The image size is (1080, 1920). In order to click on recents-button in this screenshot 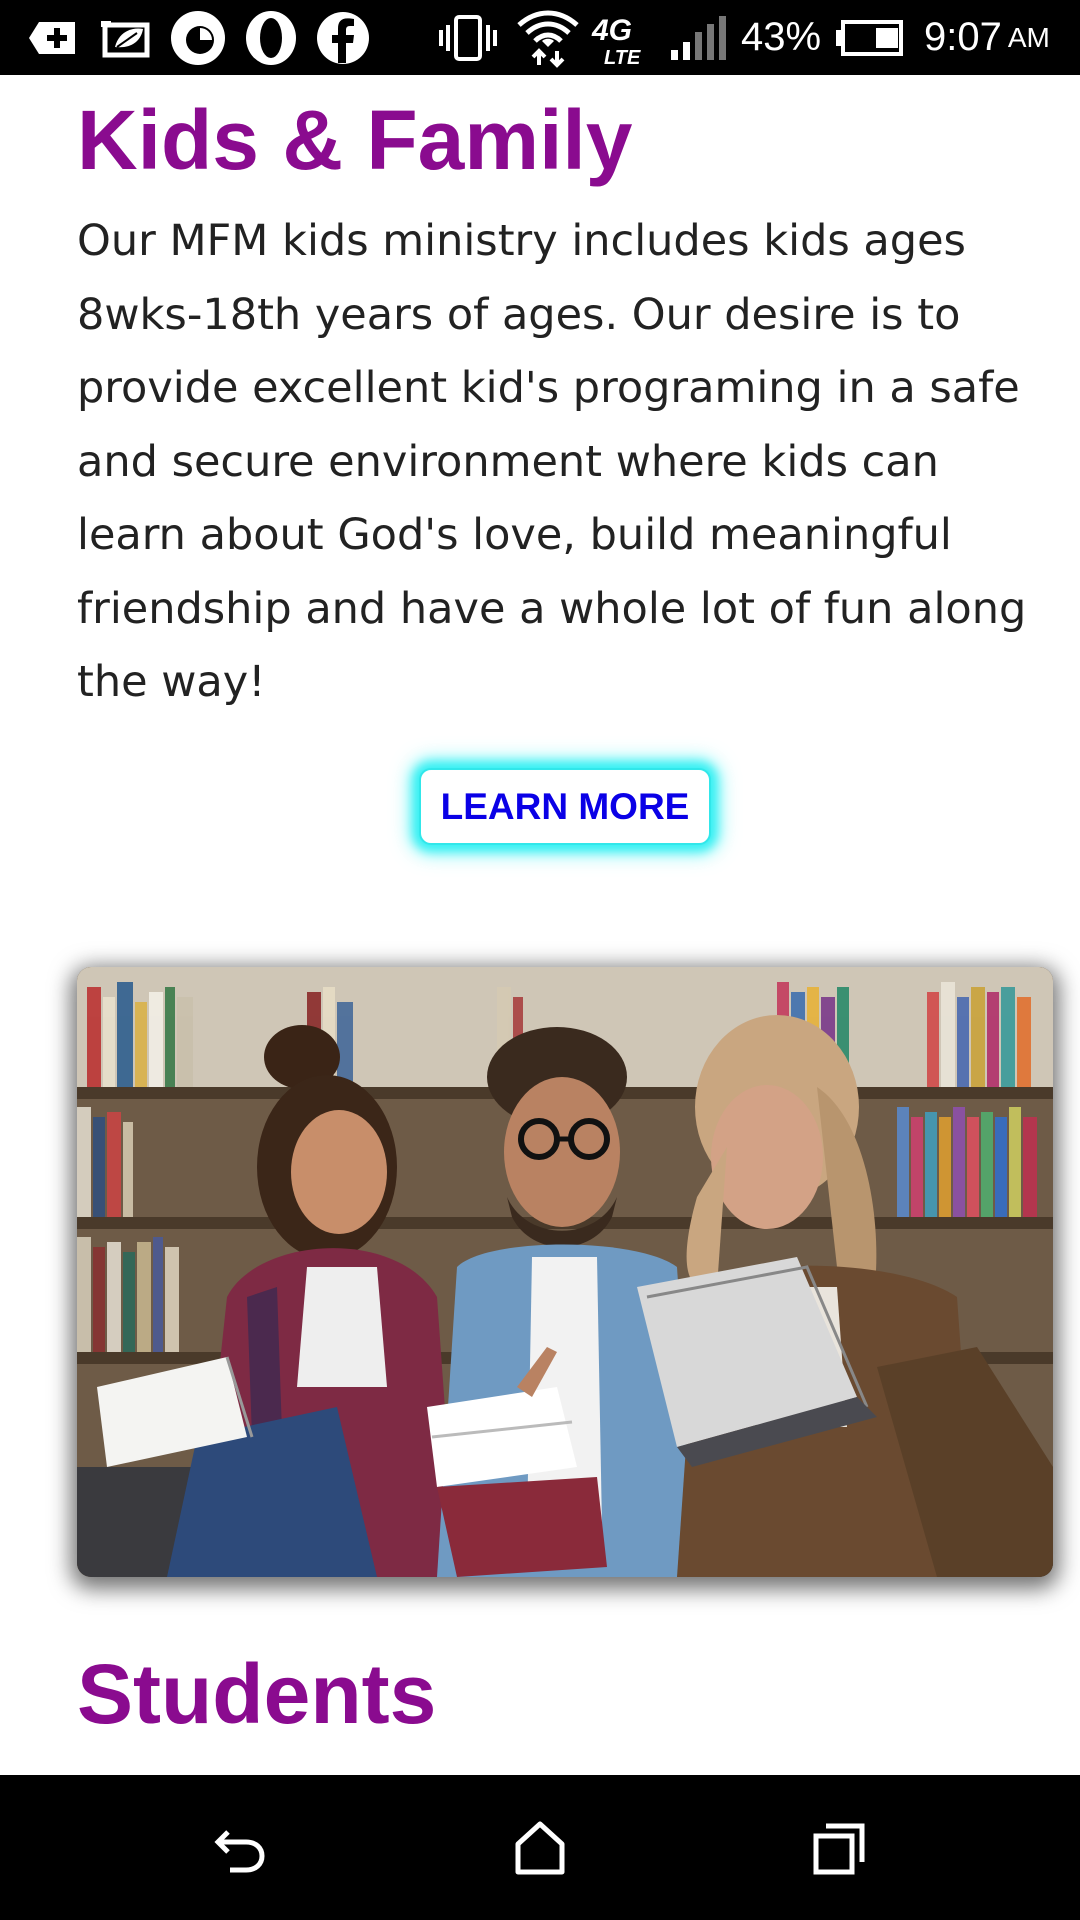, I will do `click(840, 1847)`.